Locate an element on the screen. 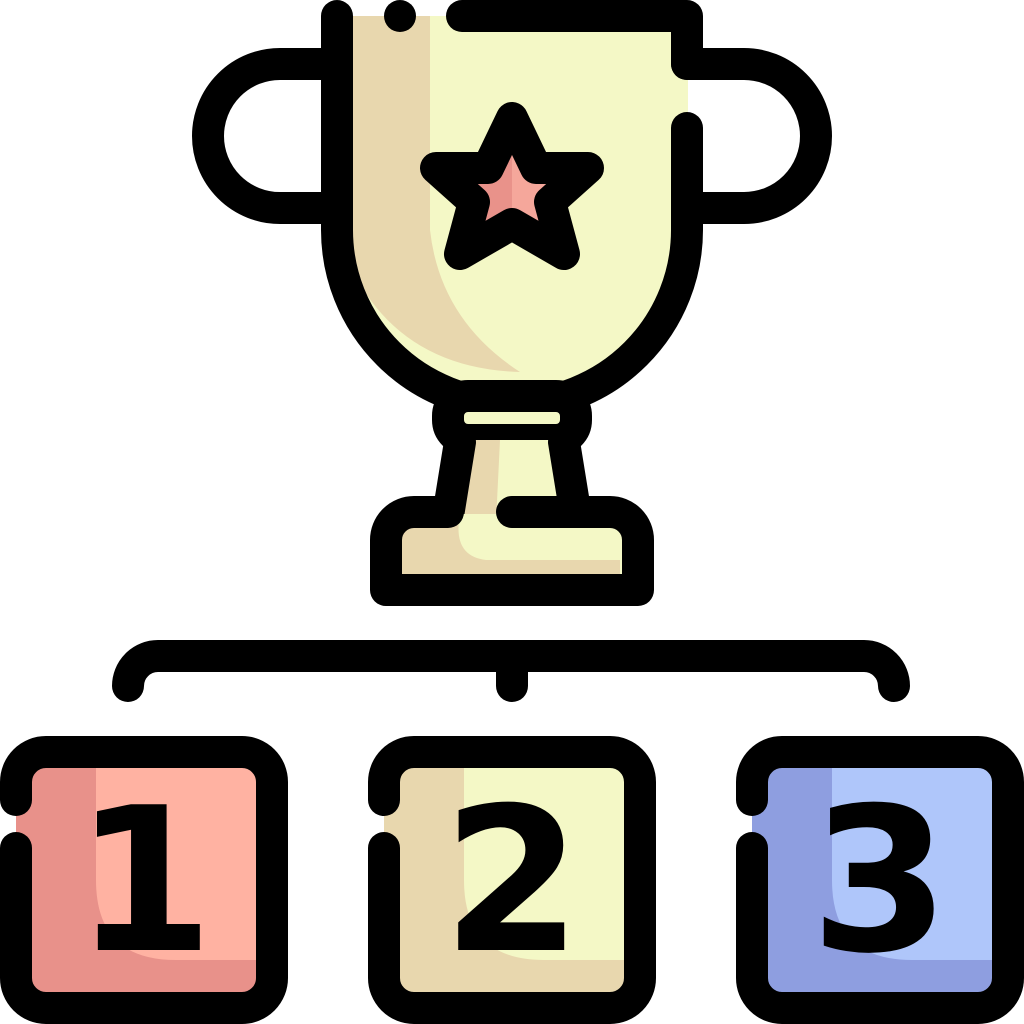  trophy-rim-dot is located at coordinates (400, 16).